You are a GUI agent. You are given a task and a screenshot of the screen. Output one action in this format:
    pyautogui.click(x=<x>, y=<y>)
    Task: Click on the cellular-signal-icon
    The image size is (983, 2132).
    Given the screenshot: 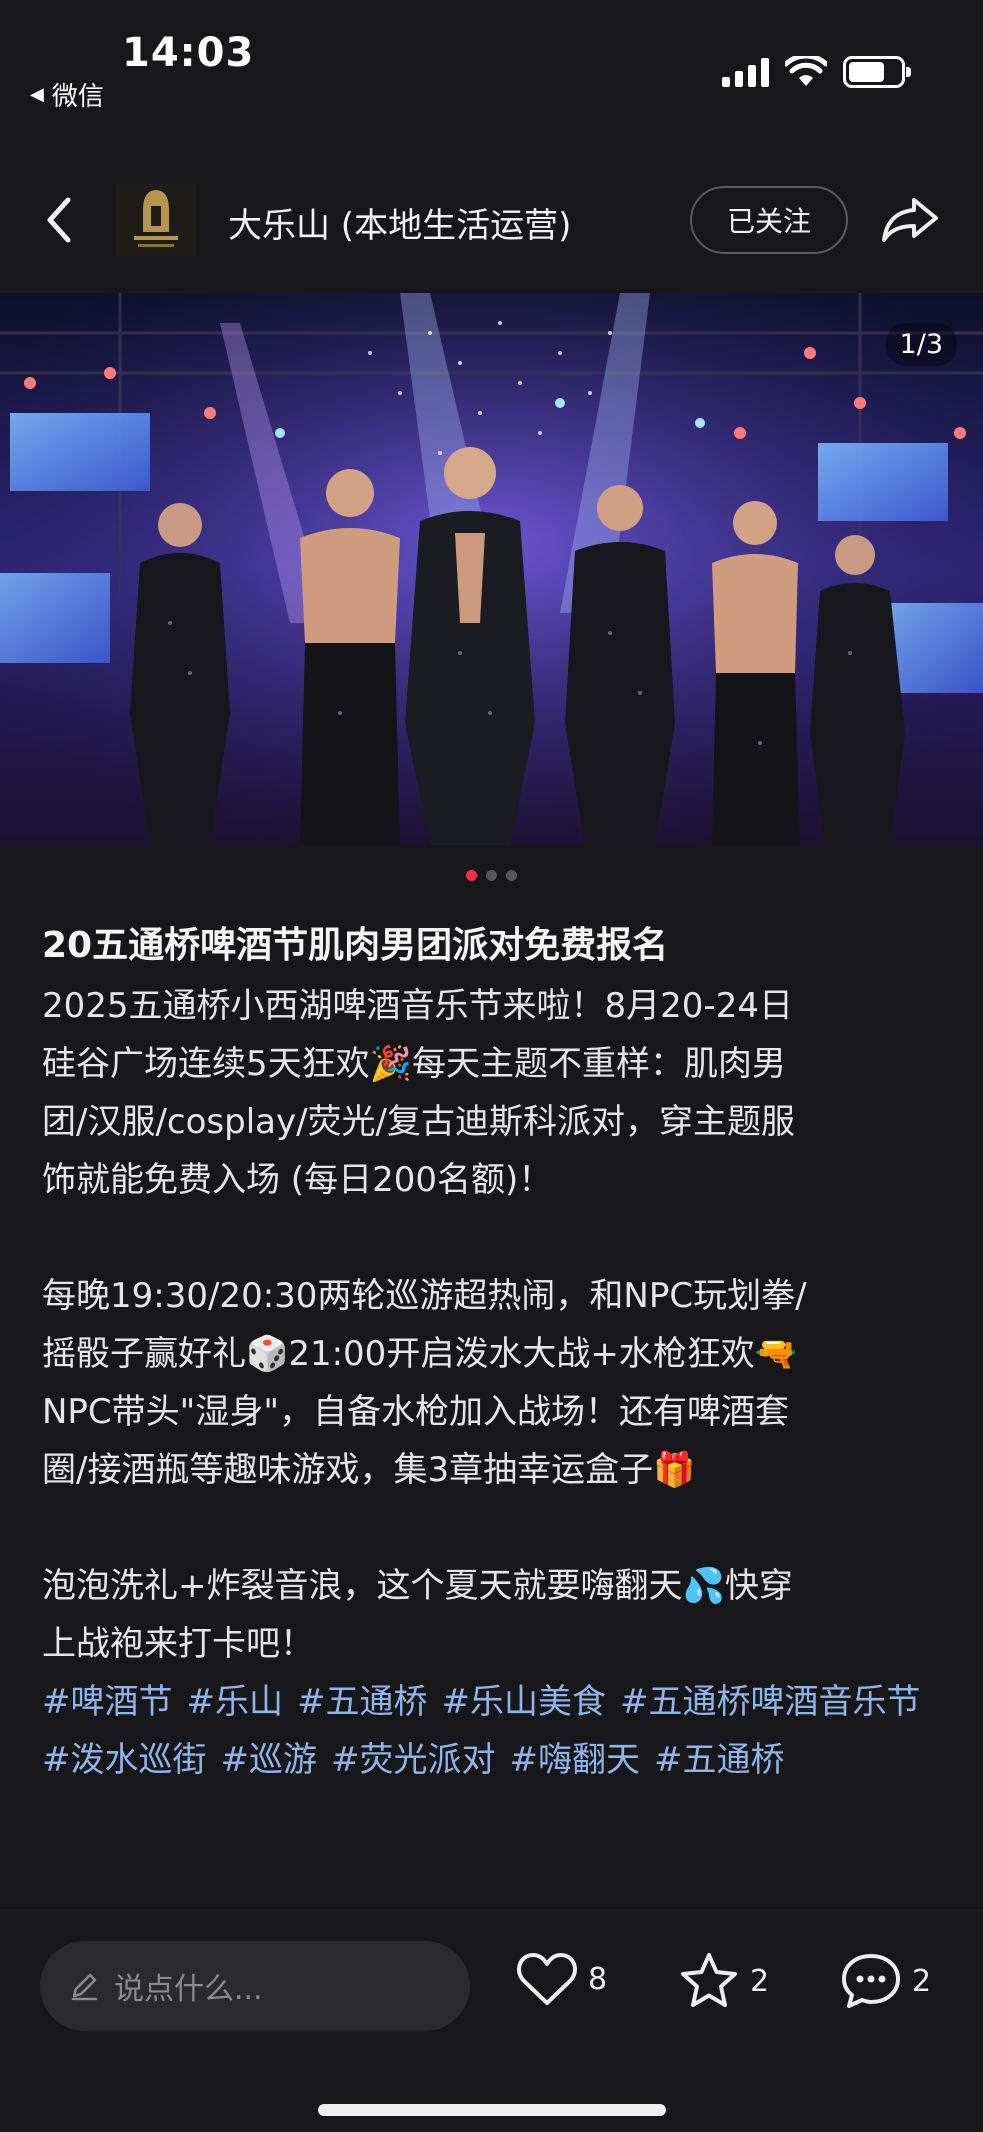 What is the action you would take?
    pyautogui.click(x=745, y=72)
    